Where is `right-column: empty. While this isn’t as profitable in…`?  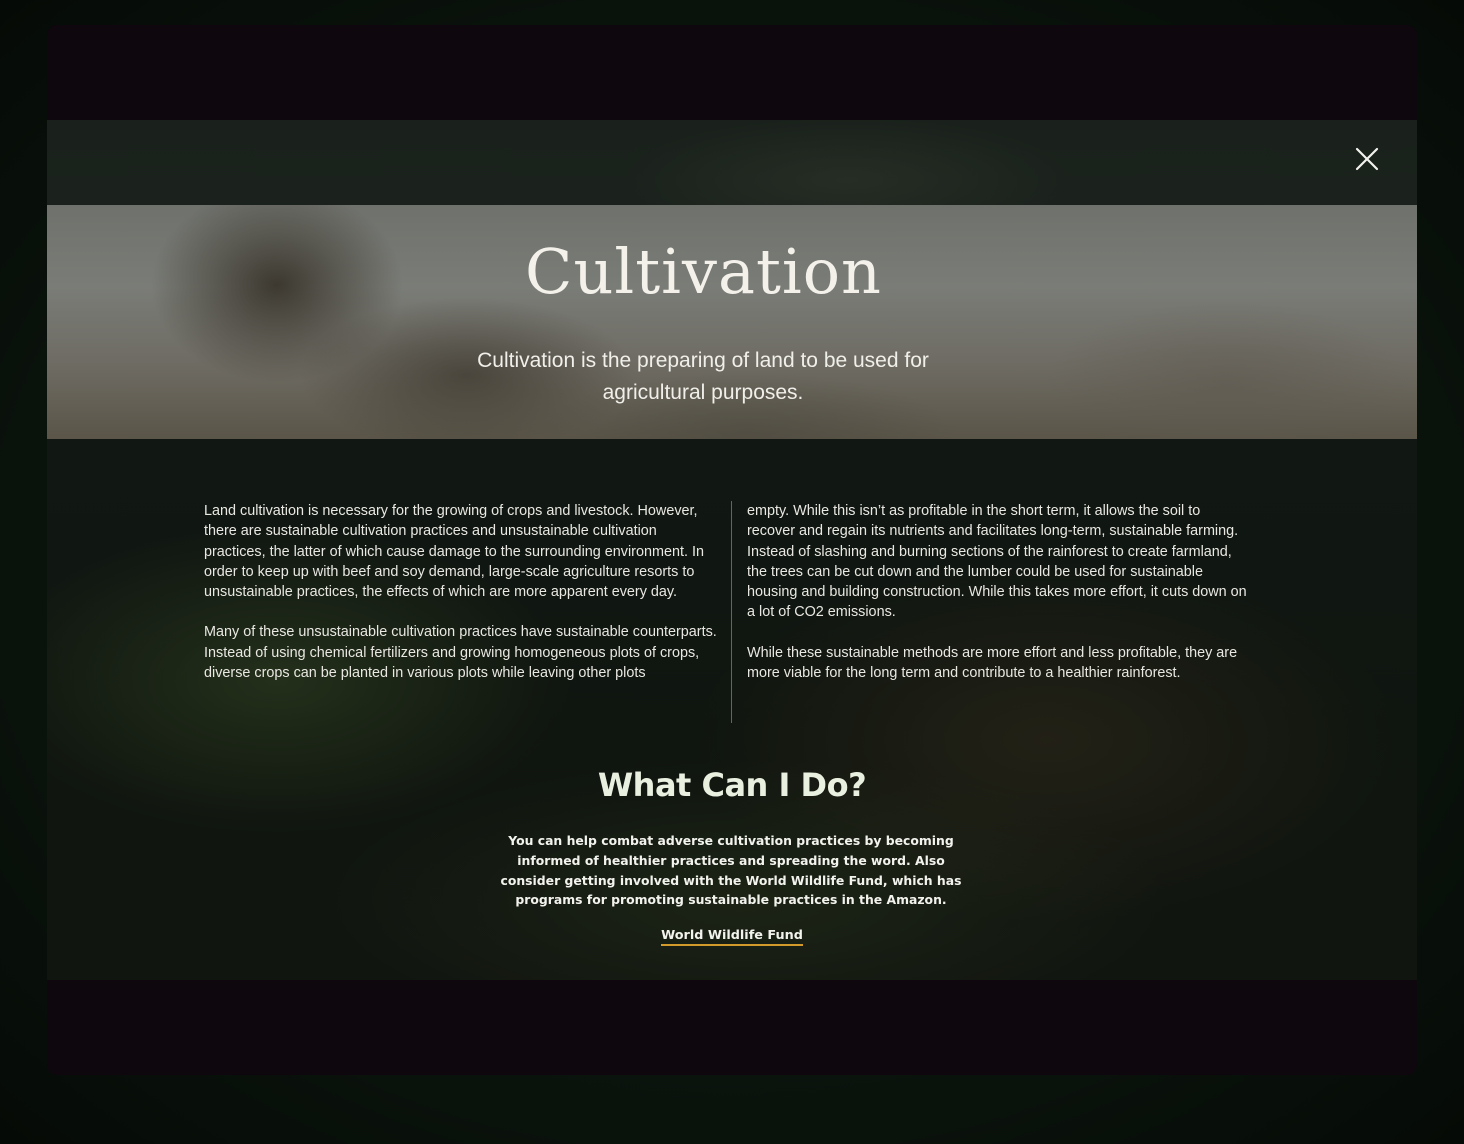 right-column: empty. While this isn’t as profitable in… is located at coordinates (999, 592).